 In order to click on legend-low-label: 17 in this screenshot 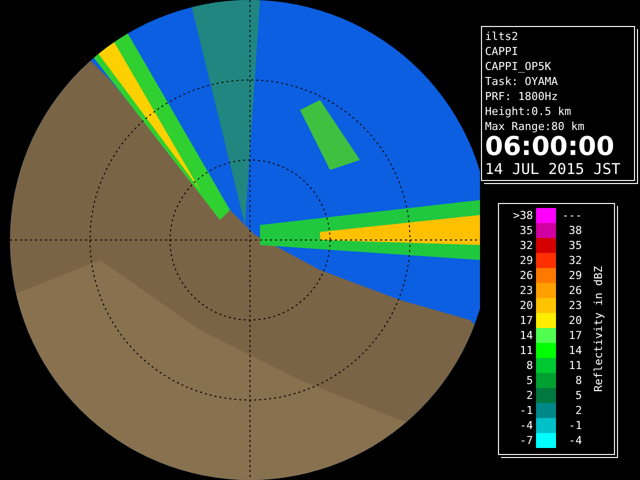, I will do `click(525, 320)`.